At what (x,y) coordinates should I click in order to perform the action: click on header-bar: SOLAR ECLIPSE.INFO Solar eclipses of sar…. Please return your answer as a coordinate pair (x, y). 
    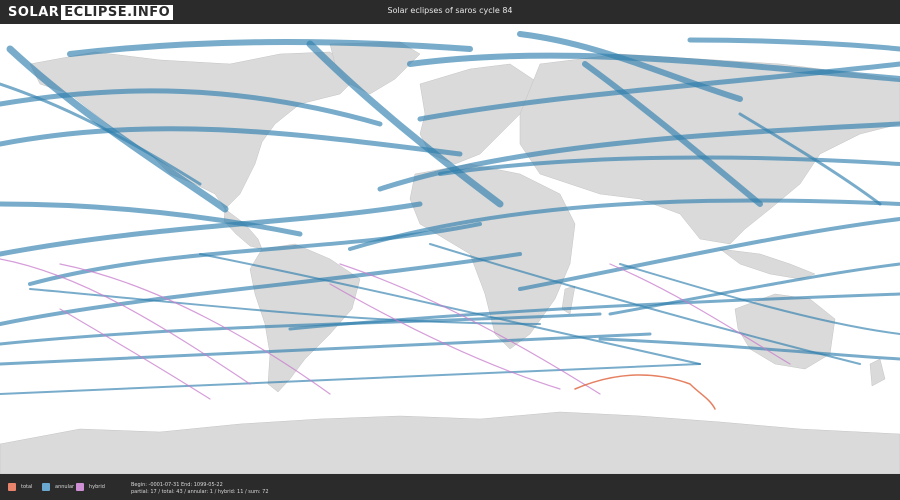
    Looking at the image, I should click on (450, 12).